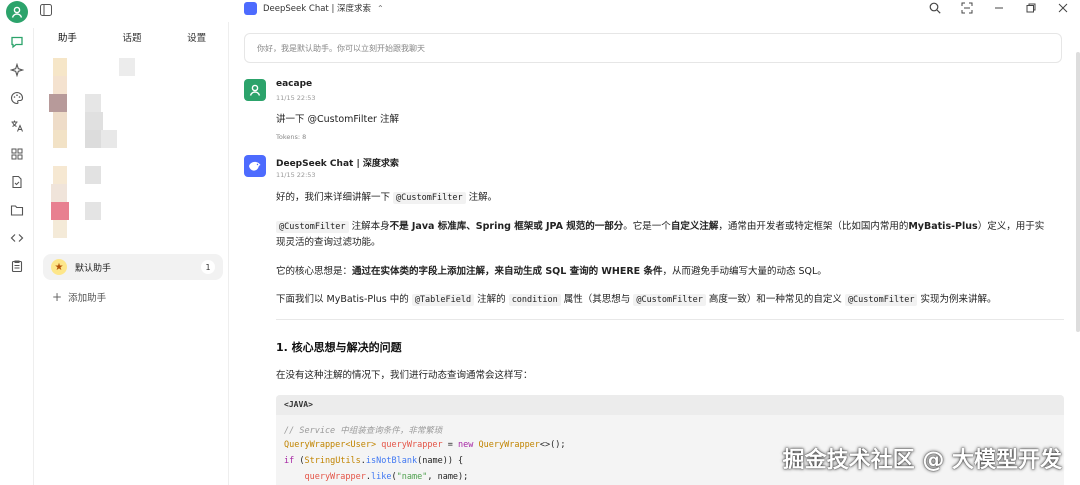 The width and height of the screenshot is (1080, 485). Describe the element at coordinates (17, 42) in the screenshot. I see `chat-icon` at that location.